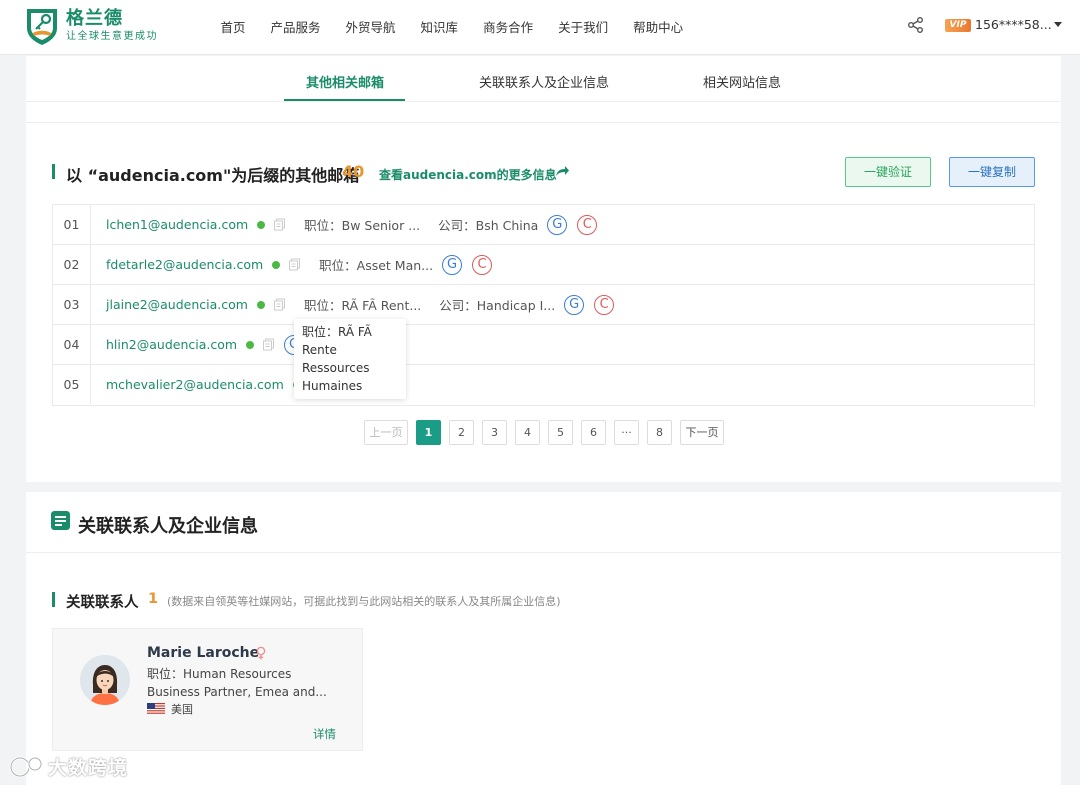 The image size is (1080, 785). What do you see at coordinates (72, 224) in the screenshot?
I see `row-number: 01` at bounding box center [72, 224].